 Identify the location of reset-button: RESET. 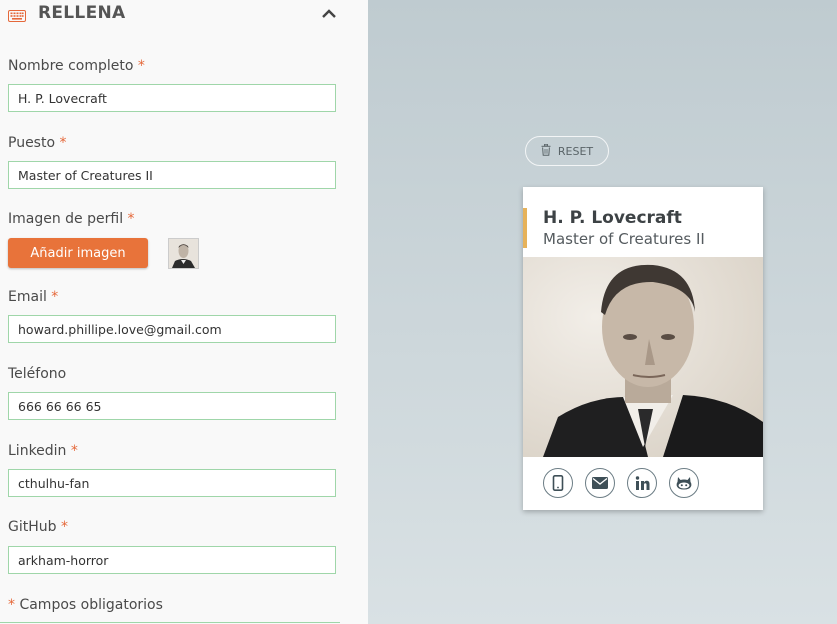
(567, 151).